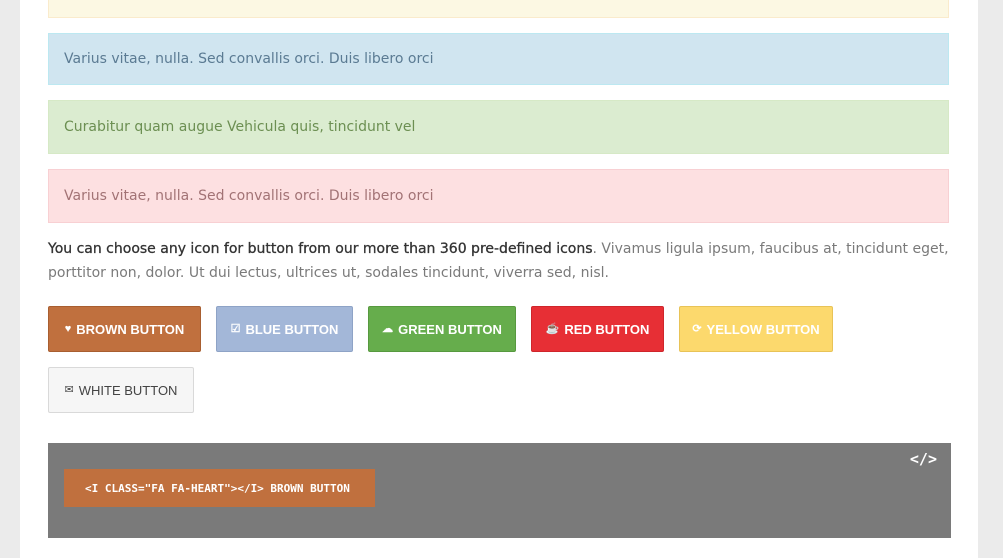 The height and width of the screenshot is (558, 1003). Describe the element at coordinates (552, 328) in the screenshot. I see `coffee-icon: ☕` at that location.